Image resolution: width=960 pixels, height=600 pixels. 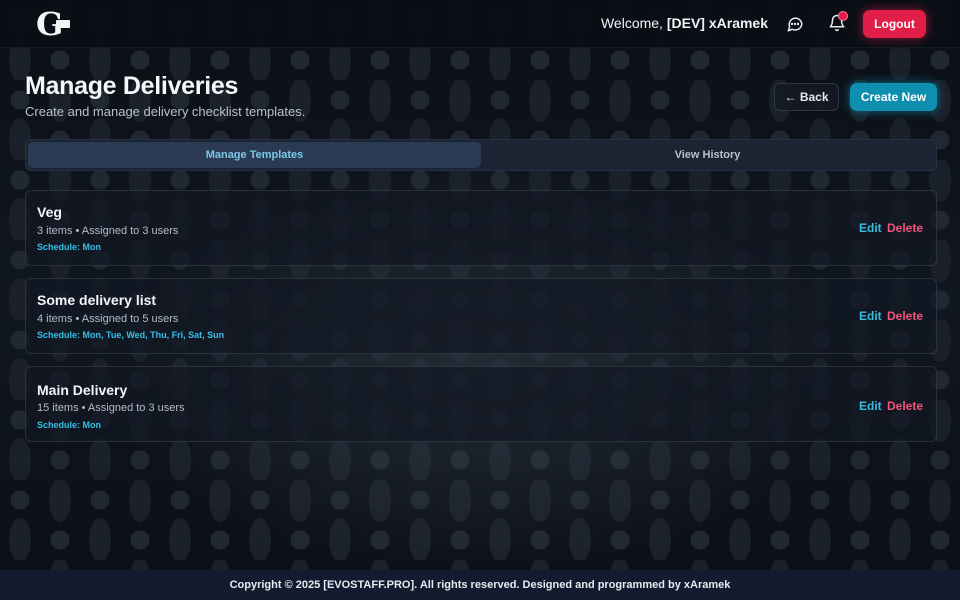 What do you see at coordinates (893, 97) in the screenshot?
I see `create-new-button: Create New` at bounding box center [893, 97].